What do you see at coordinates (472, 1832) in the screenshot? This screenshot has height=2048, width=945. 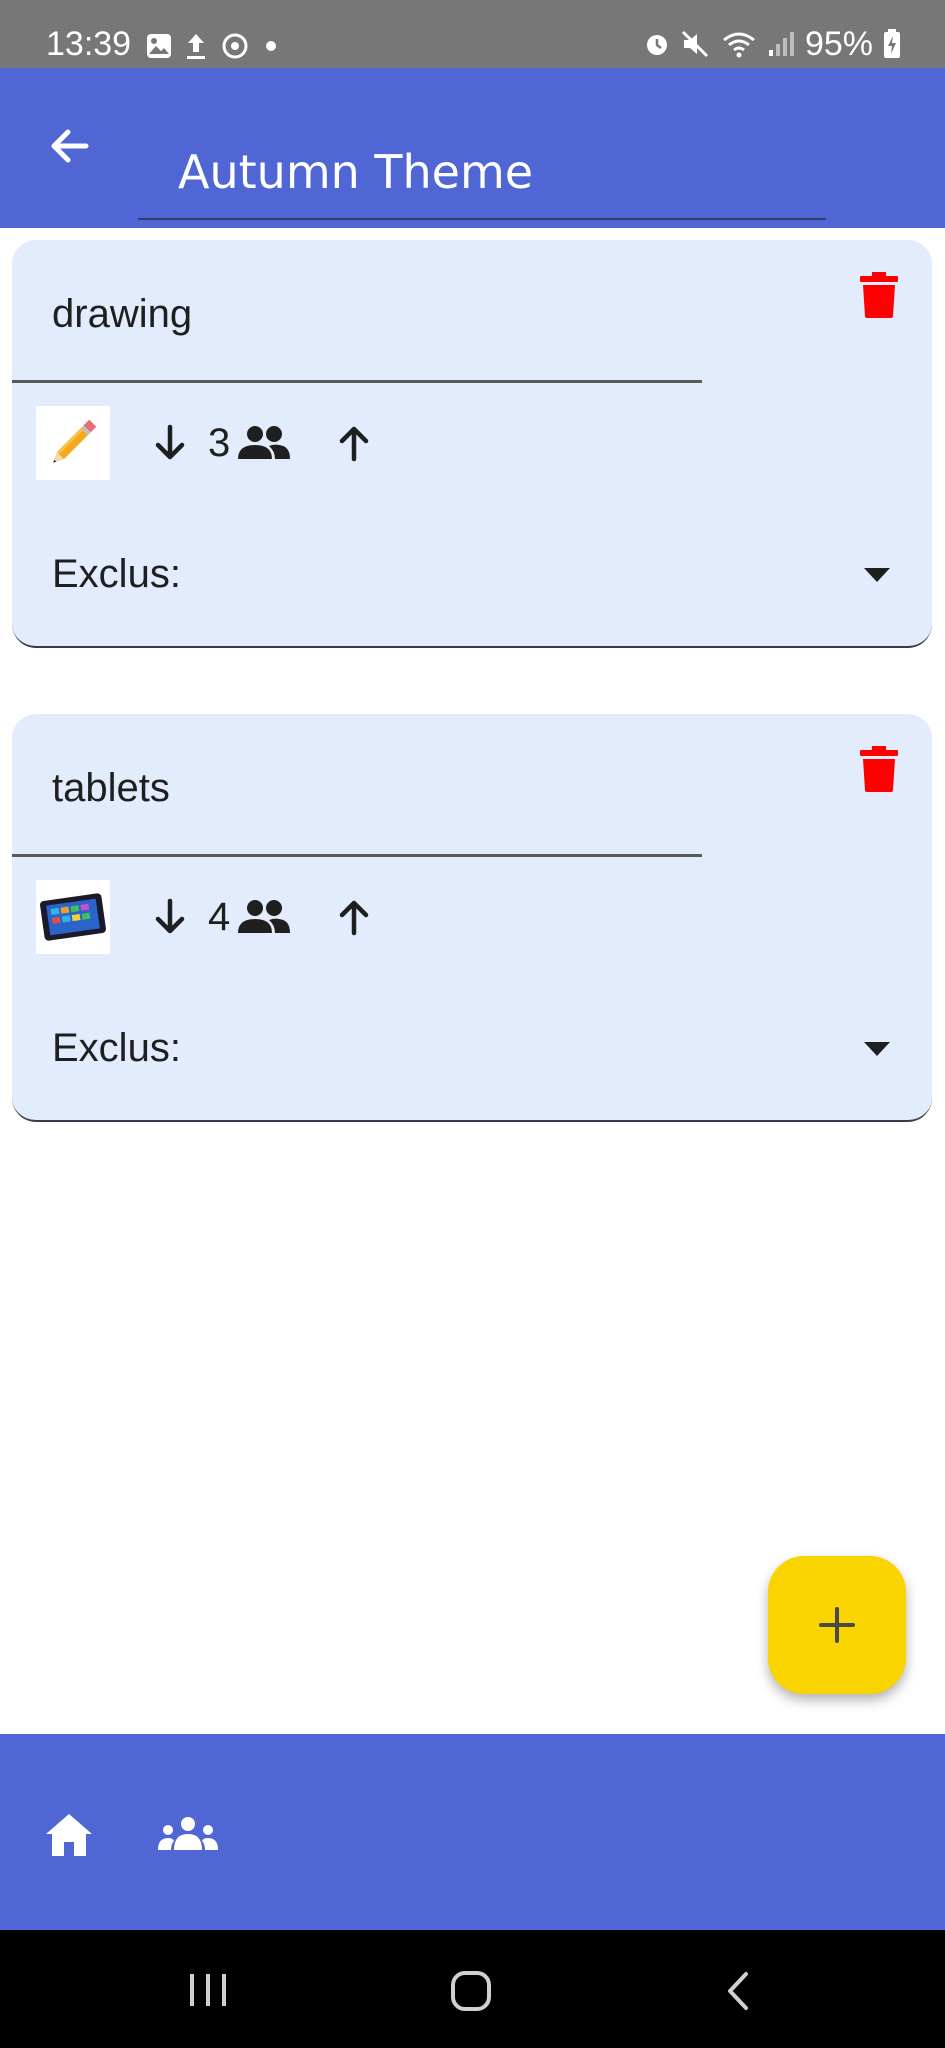 I see `bottom-nav` at bounding box center [472, 1832].